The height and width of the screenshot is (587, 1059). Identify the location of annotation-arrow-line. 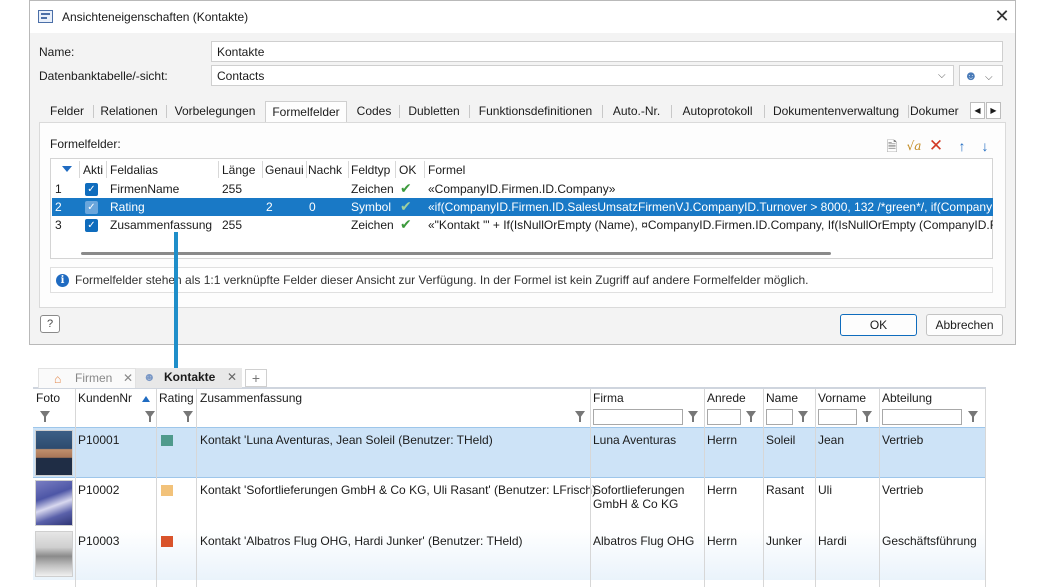
(176, 302).